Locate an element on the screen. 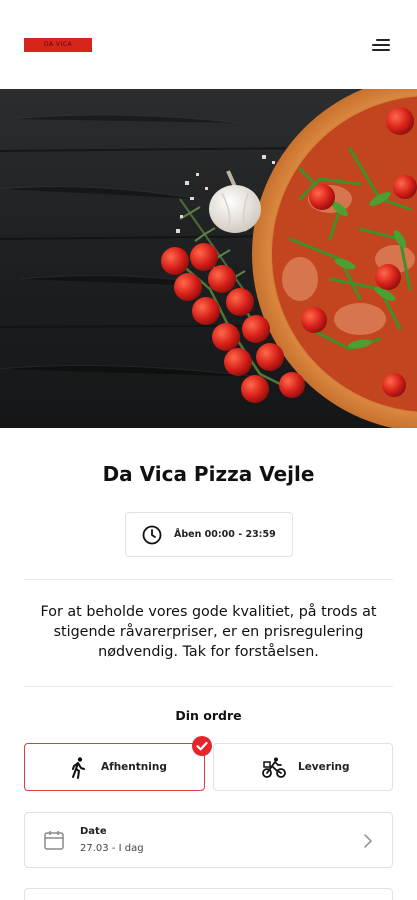  selected-check-icon is located at coordinates (202, 746).